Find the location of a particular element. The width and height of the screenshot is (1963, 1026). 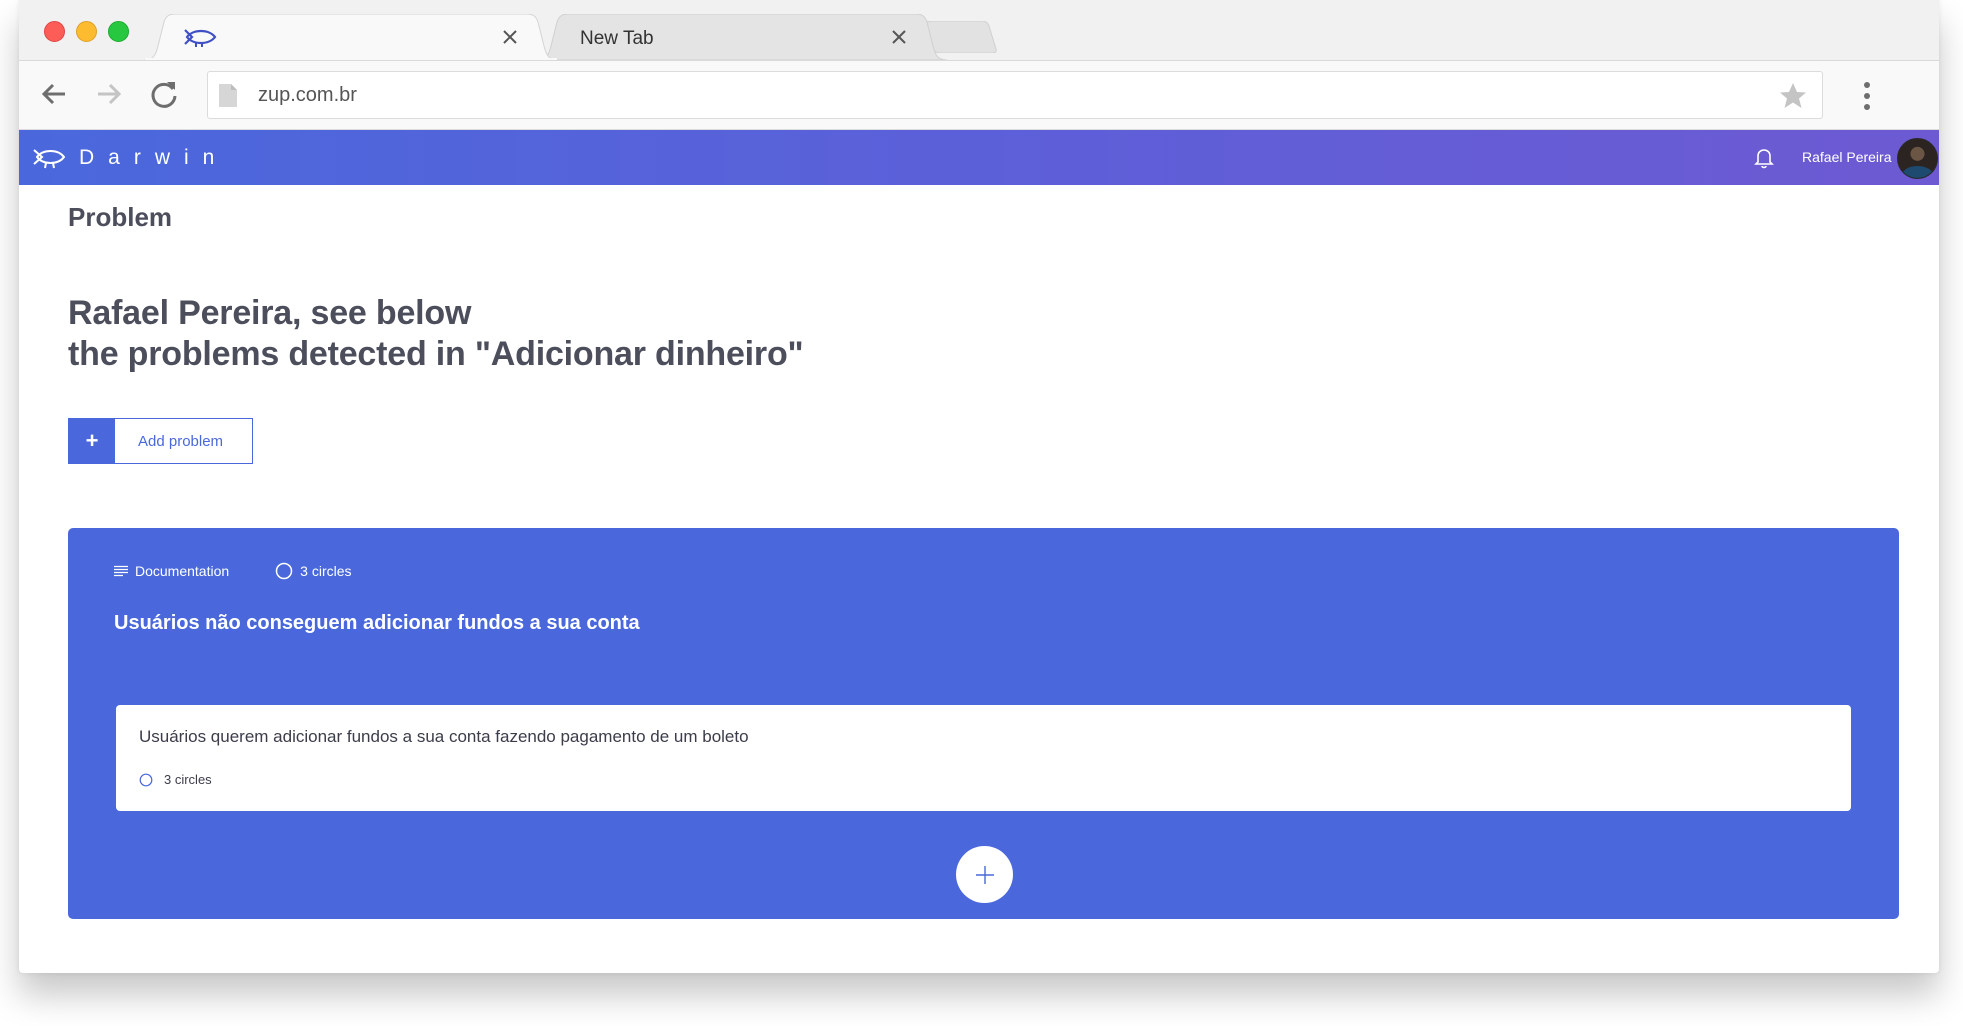

add-problem-label: Add problem is located at coordinates (181, 441).